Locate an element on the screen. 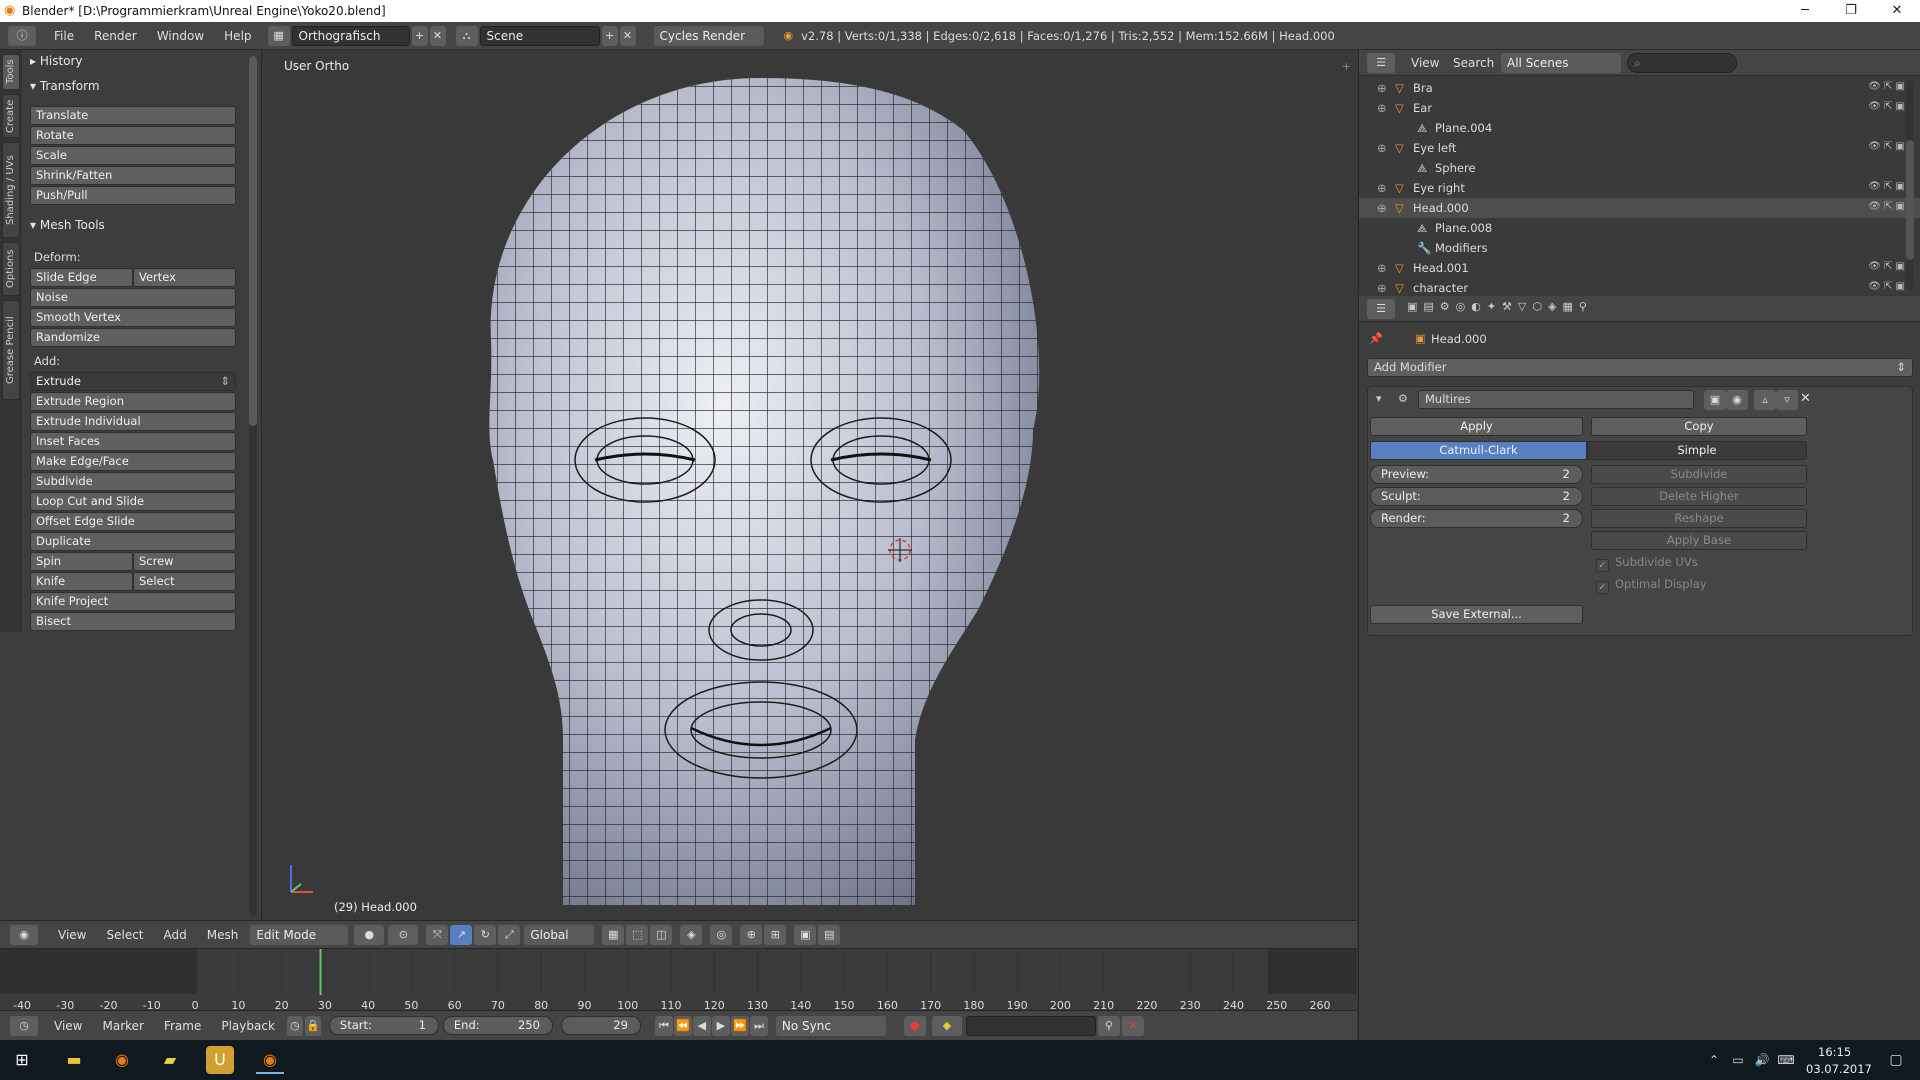 This screenshot has height=1080, width=1920. render-preview-icon: ▣ is located at coordinates (805, 934).